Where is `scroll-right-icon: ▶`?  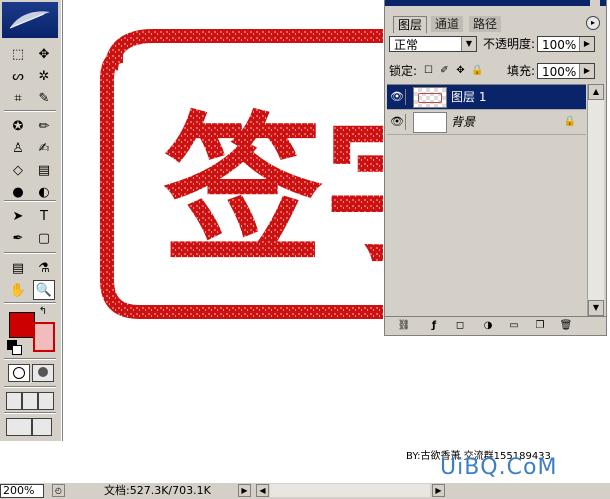
scroll-right-icon: ▶ is located at coordinates (438, 490).